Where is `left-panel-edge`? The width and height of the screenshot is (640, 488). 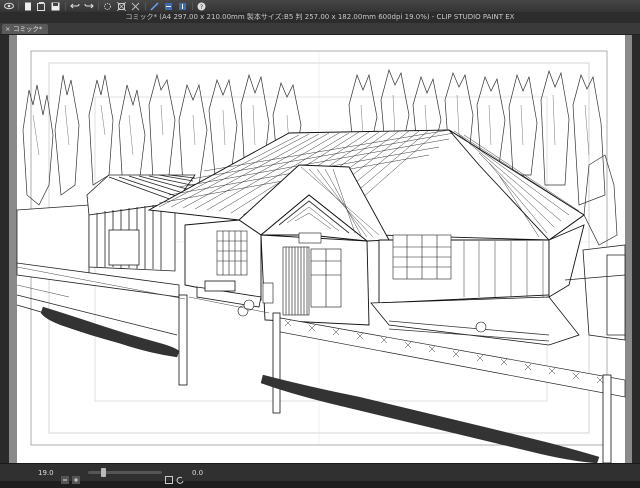
left-panel-edge is located at coordinates (4, 249).